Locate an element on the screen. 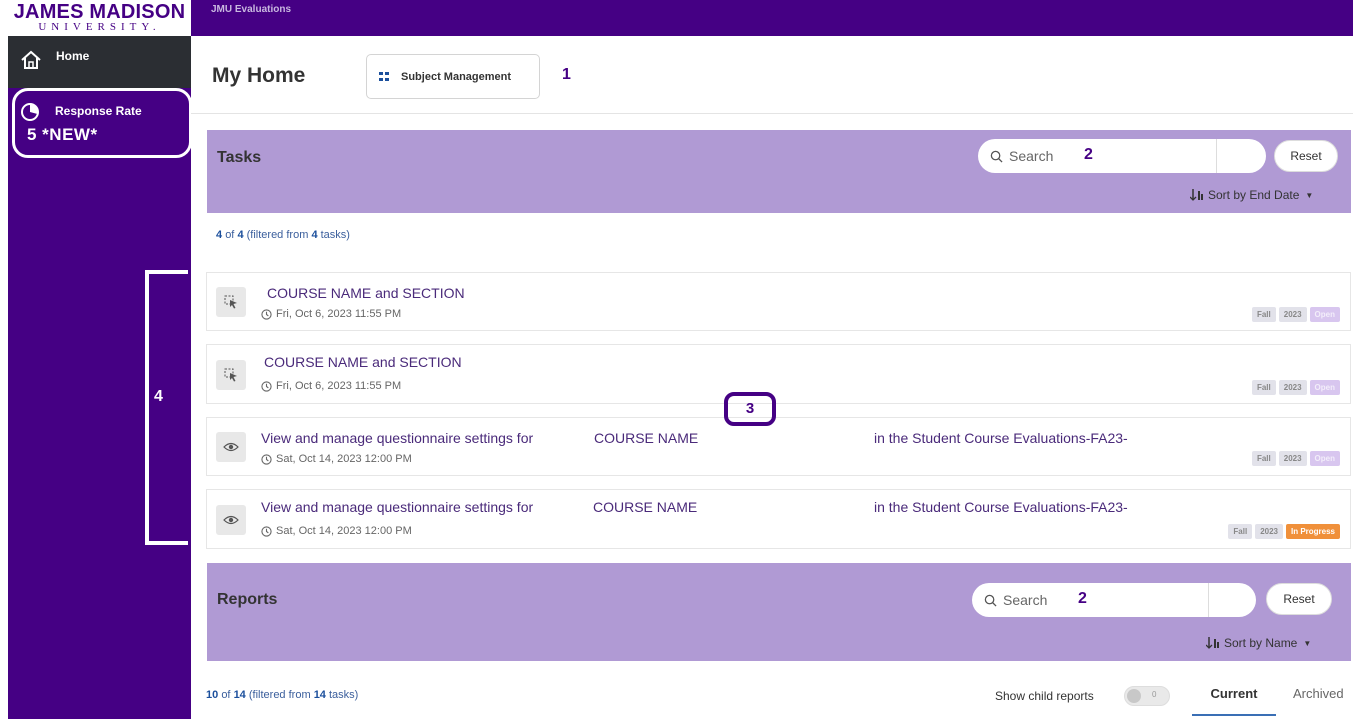 This screenshot has height=719, width=1353. reports-sort-dropdown: Sort by Name ▼ is located at coordinates (1258, 643).